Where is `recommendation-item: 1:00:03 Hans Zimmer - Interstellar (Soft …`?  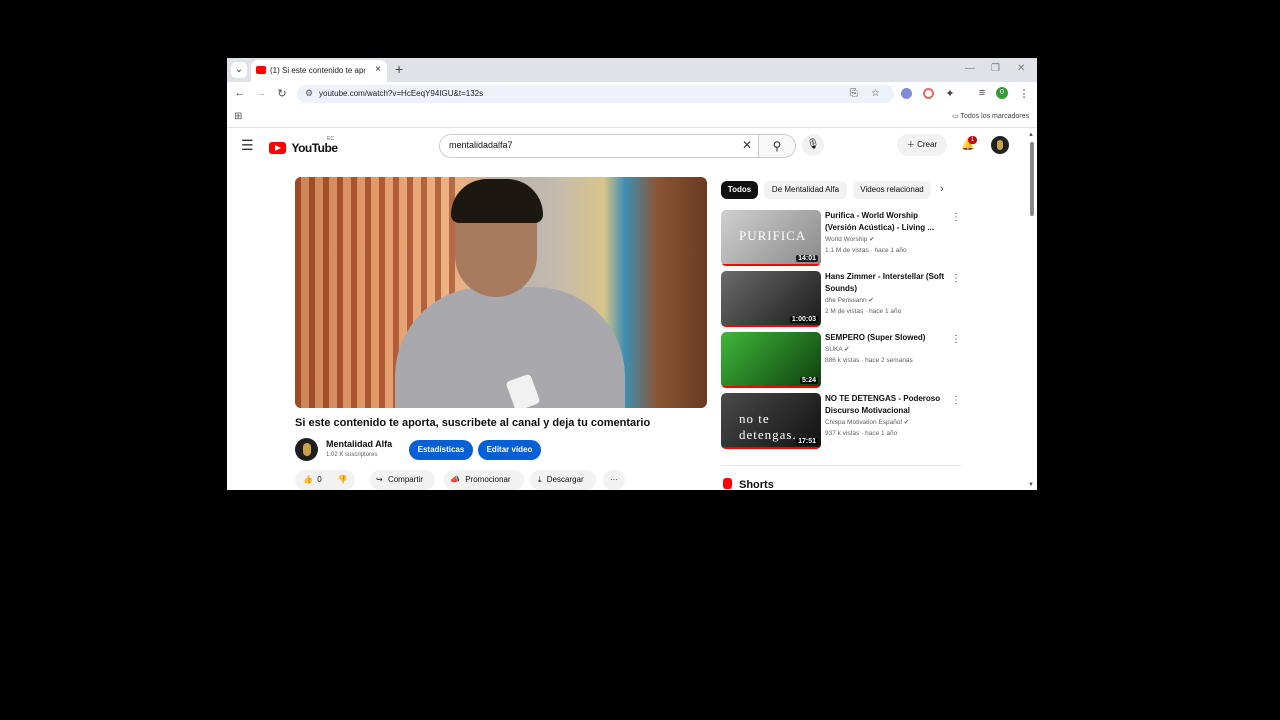 recommendation-item: 1:00:03 Hans Zimmer - Interstellar (Soft … is located at coordinates (841, 299).